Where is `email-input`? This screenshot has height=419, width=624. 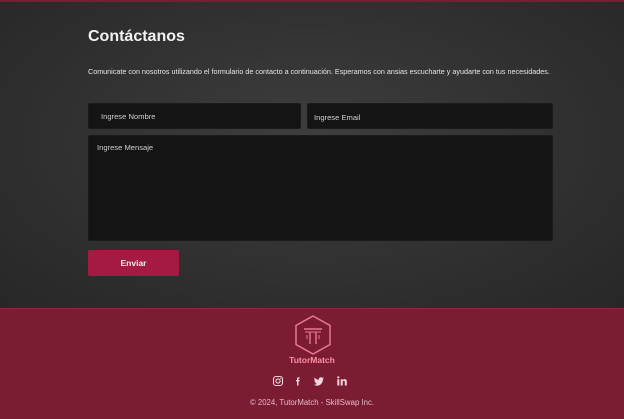
email-input is located at coordinates (430, 116).